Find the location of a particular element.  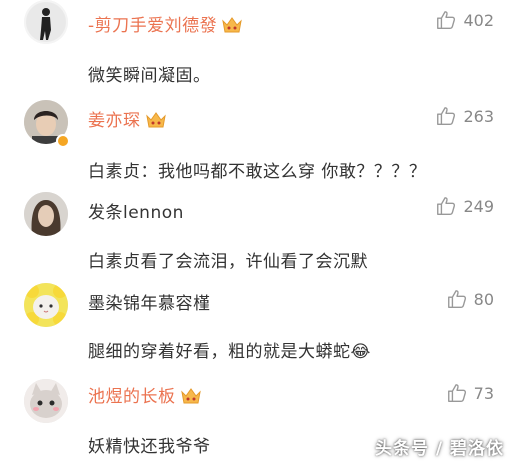

username-text: 墨染锦年慕容槿 is located at coordinates (149, 304).